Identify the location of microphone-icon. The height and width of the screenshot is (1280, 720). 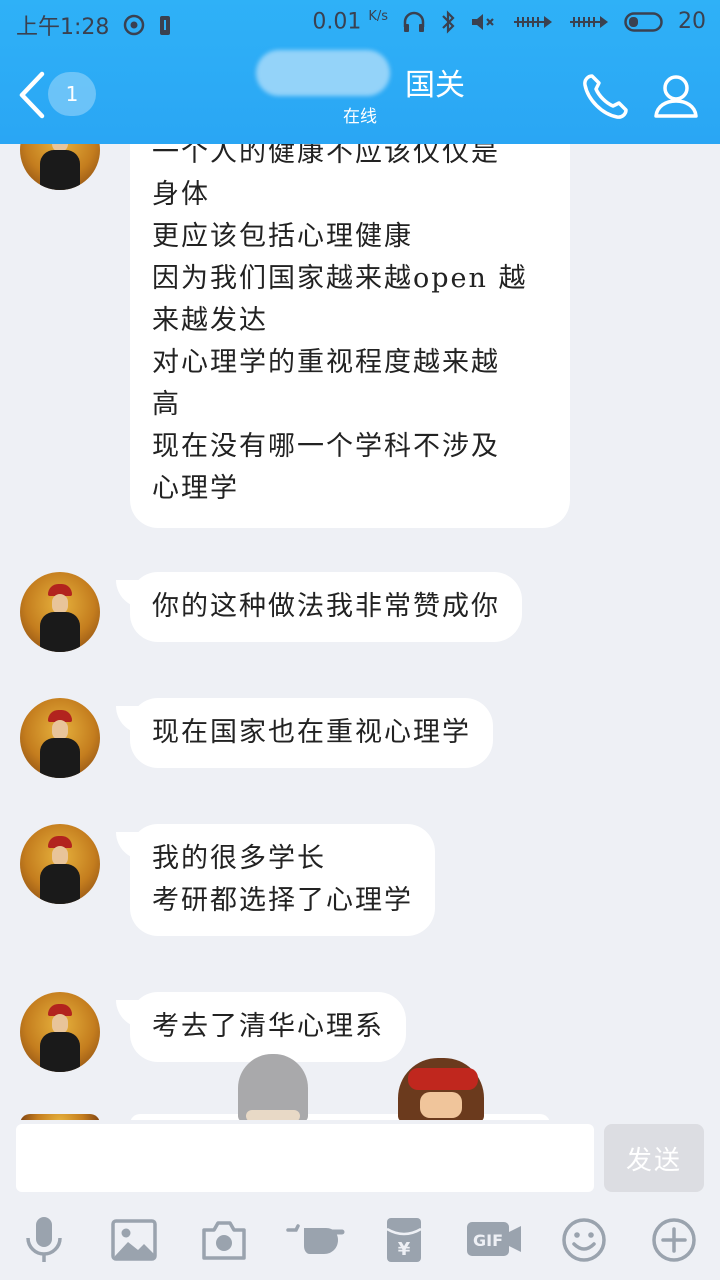
(44, 1240).